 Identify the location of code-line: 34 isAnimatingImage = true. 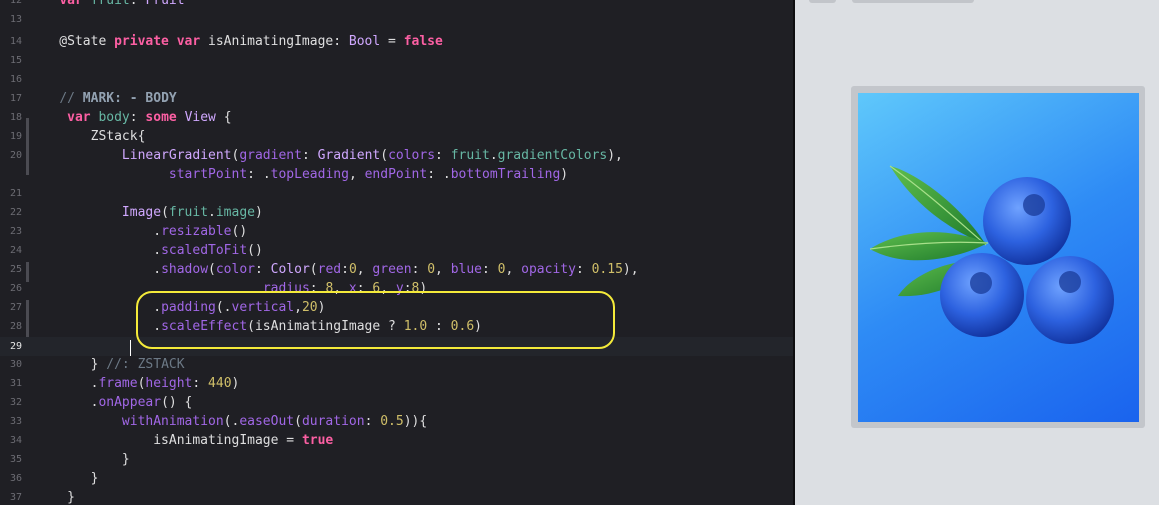
(396, 440).